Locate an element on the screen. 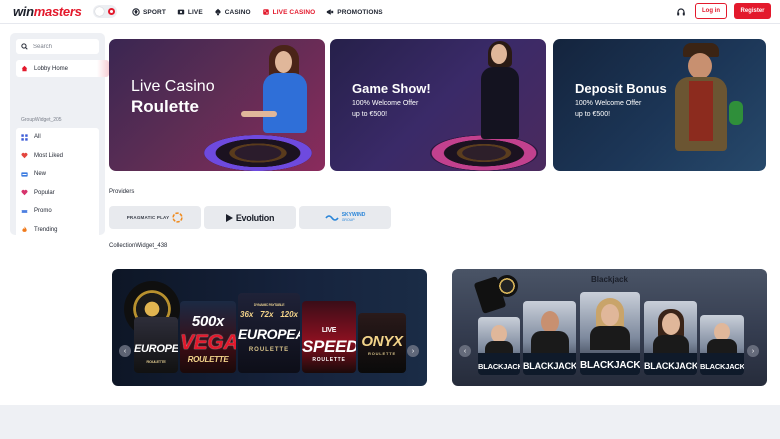 Image resolution: width=780 pixels, height=439 pixels. game-card-blackjack-3: BLACKJACK is located at coordinates (610, 333).